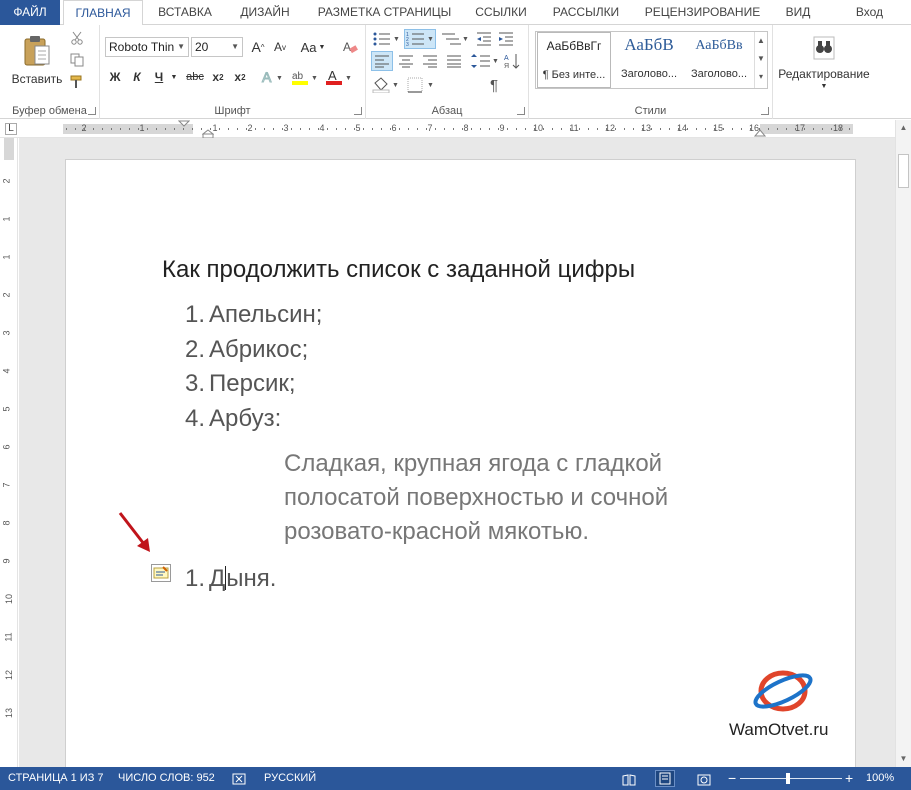 The width and height of the screenshot is (911, 790). I want to click on chevron-up-icon: ▲, so click(761, 41).